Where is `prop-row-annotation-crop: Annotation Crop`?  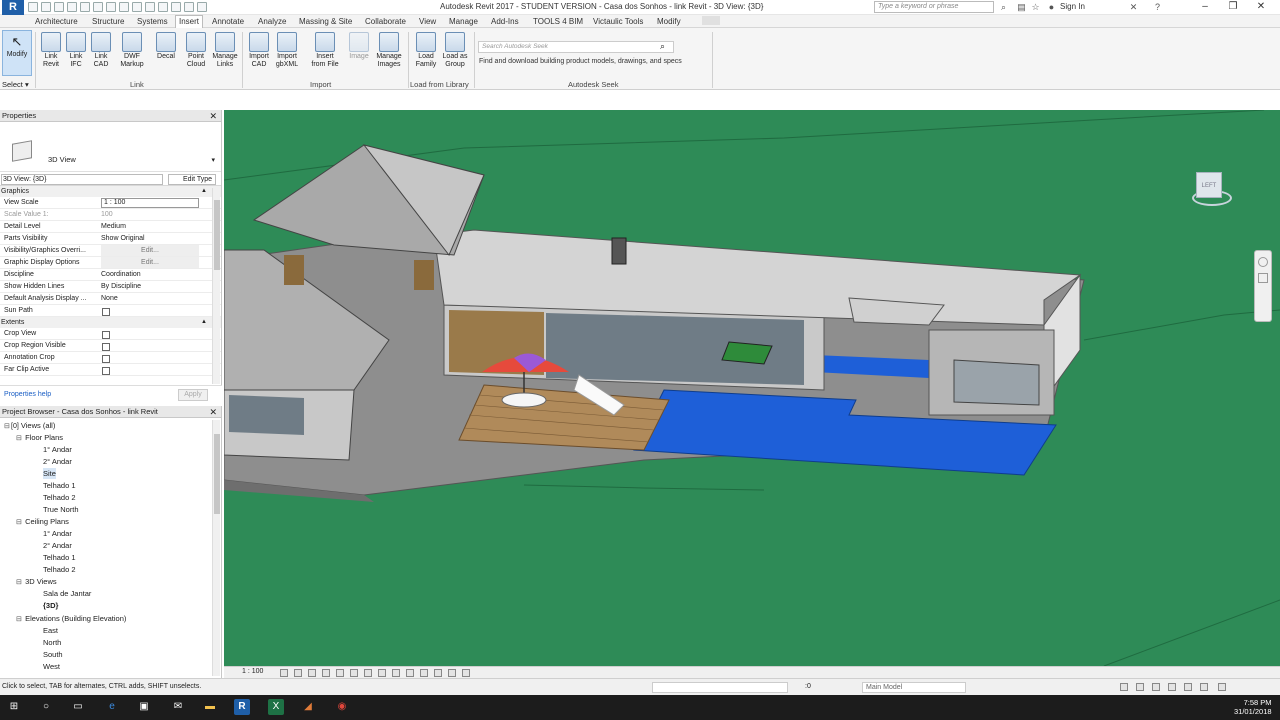 prop-row-annotation-crop: Annotation Crop is located at coordinates (110, 358).